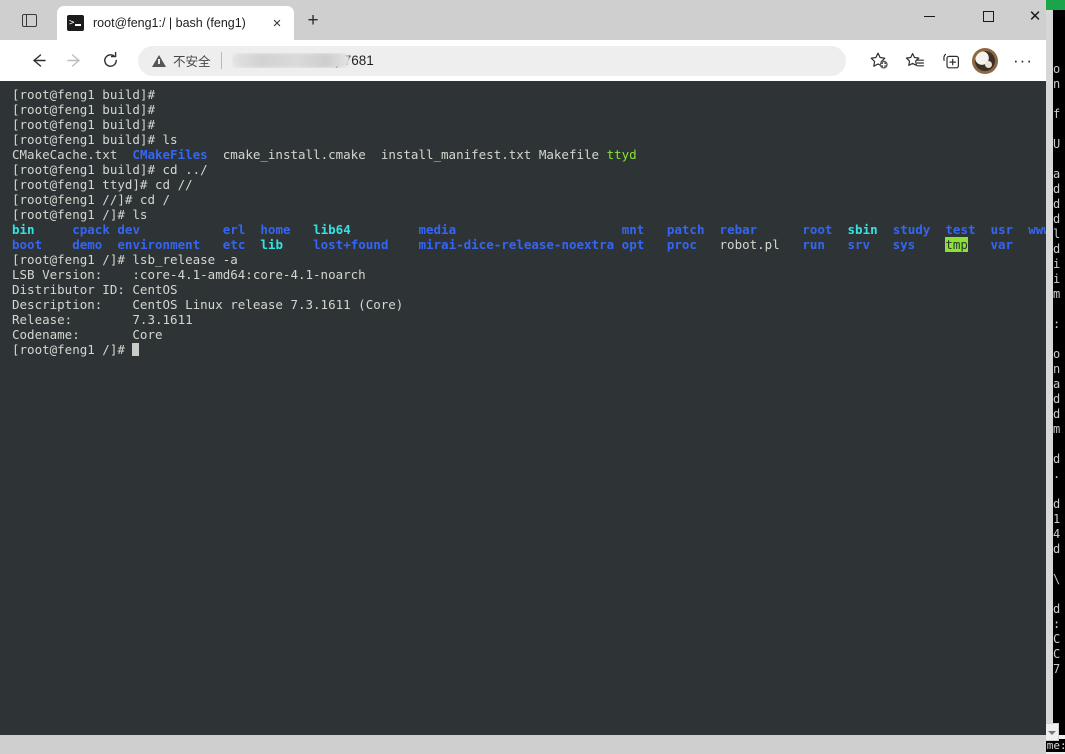  I want to click on terminal-ls-entry: install_manifest.txt, so click(456, 154).